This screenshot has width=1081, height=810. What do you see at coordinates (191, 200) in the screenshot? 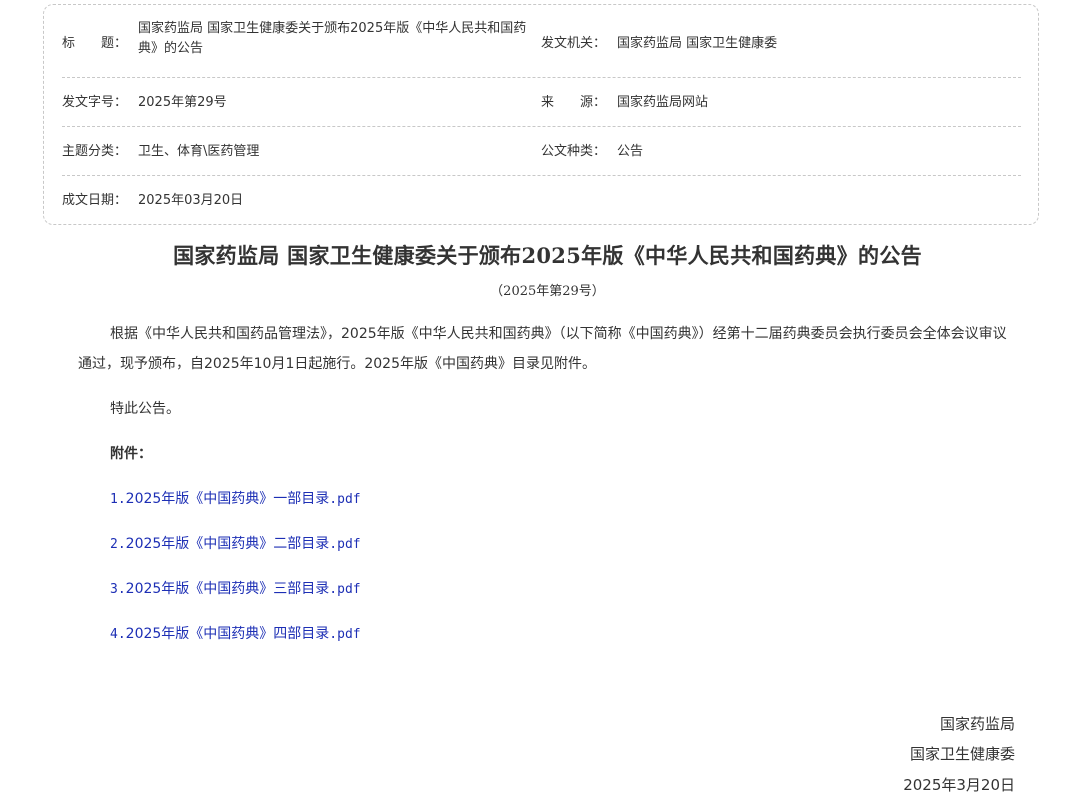
I see `date-value: 2025年03月20日` at bounding box center [191, 200].